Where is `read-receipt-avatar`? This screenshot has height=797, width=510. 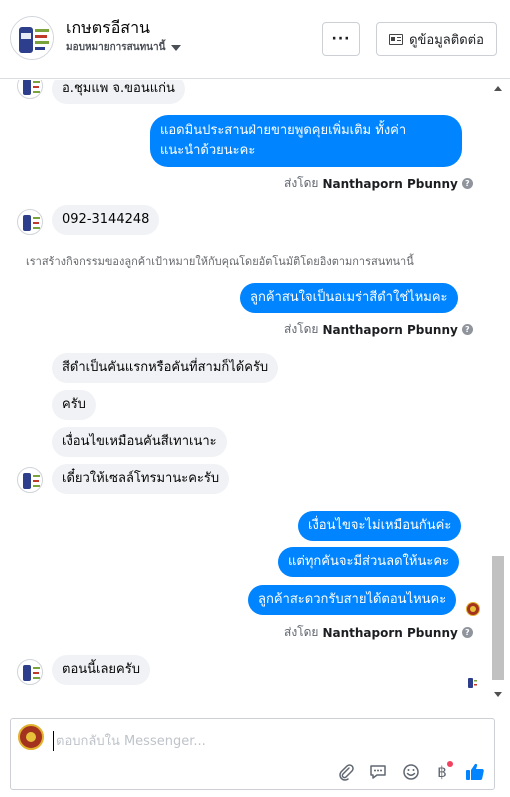 read-receipt-avatar is located at coordinates (473, 609).